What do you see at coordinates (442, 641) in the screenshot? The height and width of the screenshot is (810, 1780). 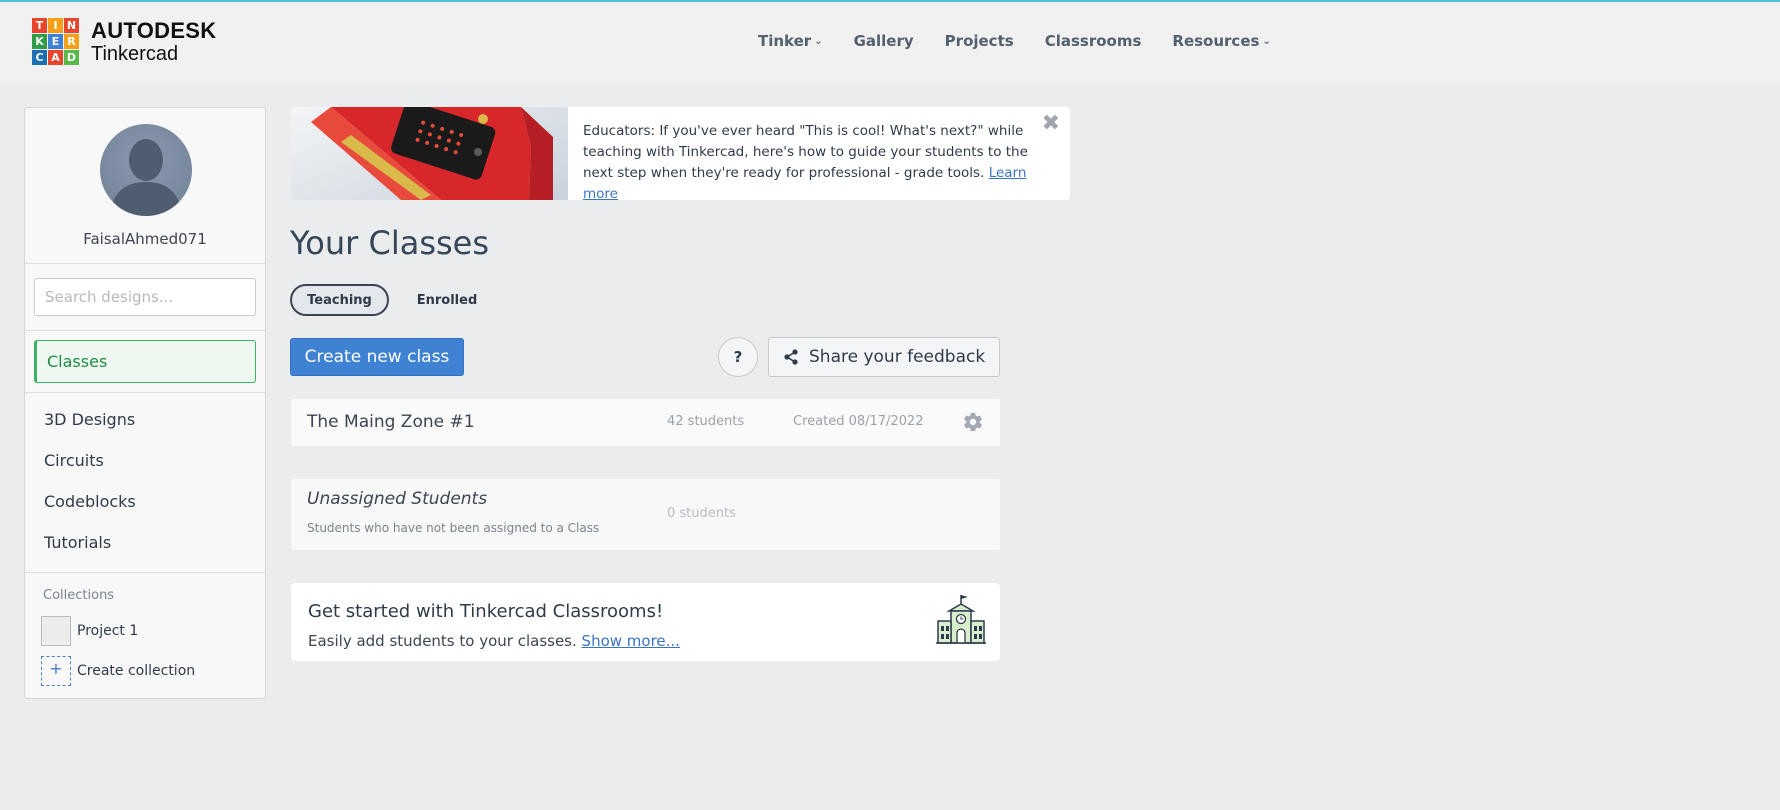 I see `get-started-text: Easily add students to your classes.` at bounding box center [442, 641].